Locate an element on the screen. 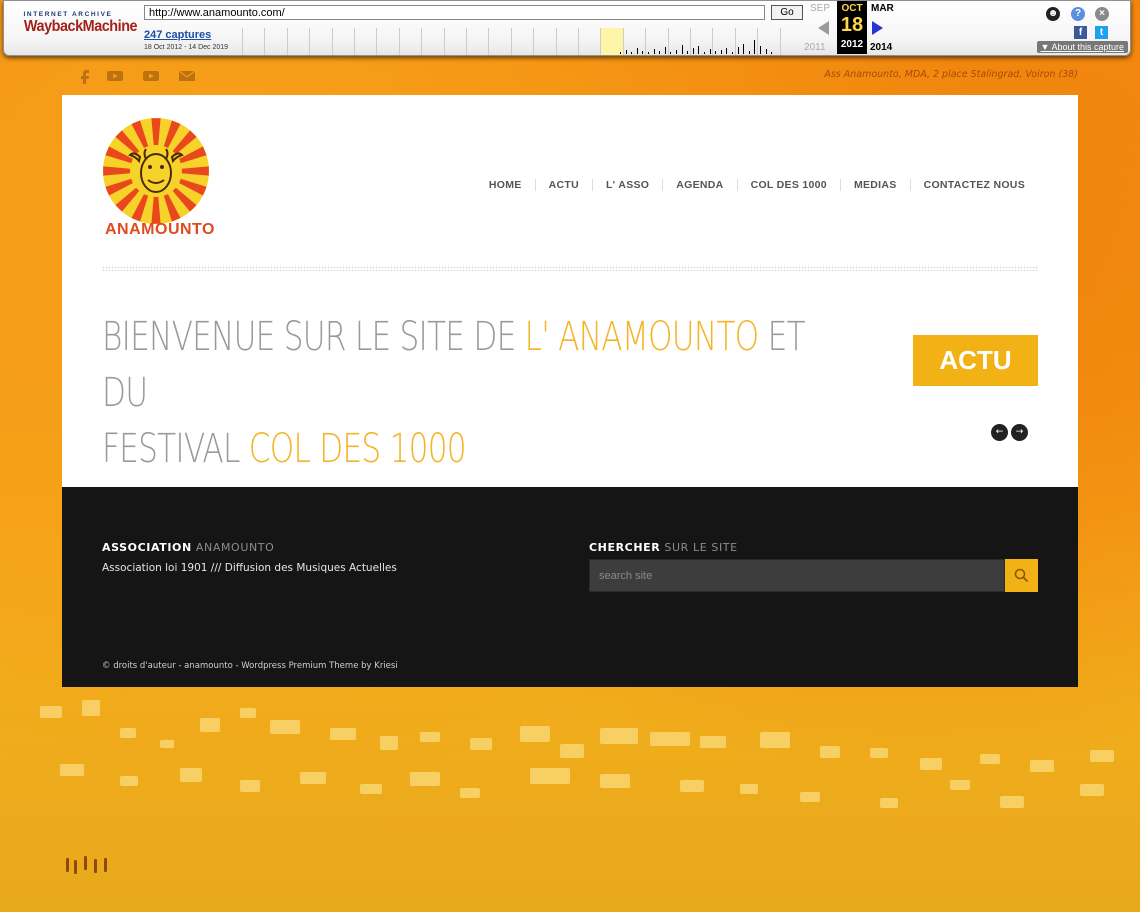 The image size is (1140, 912). nav-asso: L' ASSO is located at coordinates (626, 185).